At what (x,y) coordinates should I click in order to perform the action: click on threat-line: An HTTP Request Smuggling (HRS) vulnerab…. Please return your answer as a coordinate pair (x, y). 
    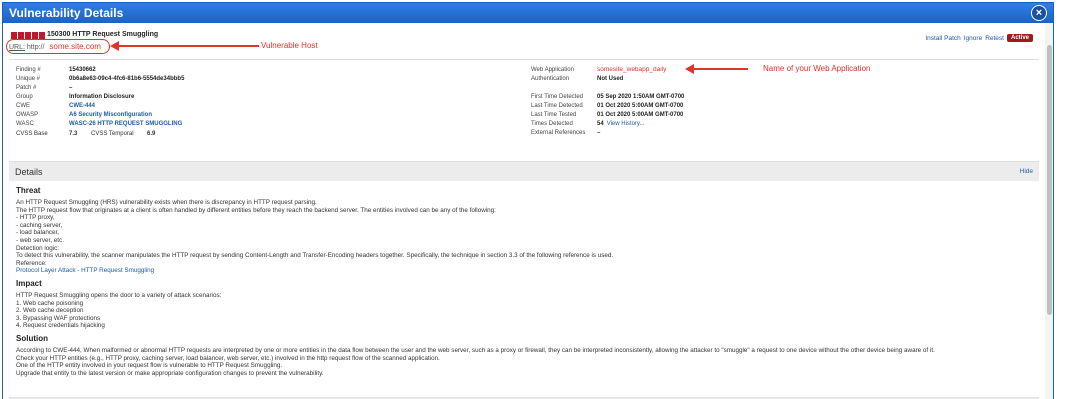
    Looking at the image, I should click on (166, 202).